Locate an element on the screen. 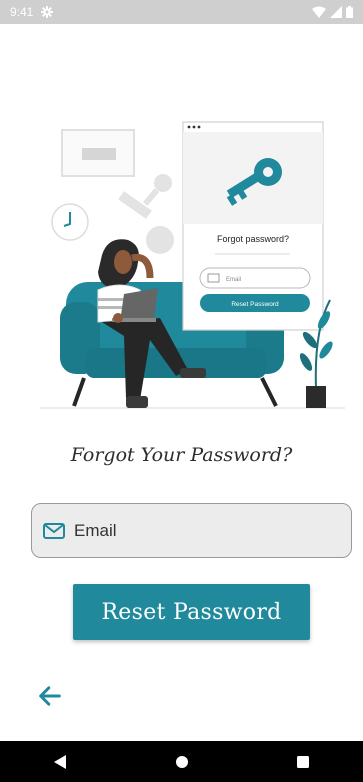  arrow-left-icon is located at coordinates (50, 696).